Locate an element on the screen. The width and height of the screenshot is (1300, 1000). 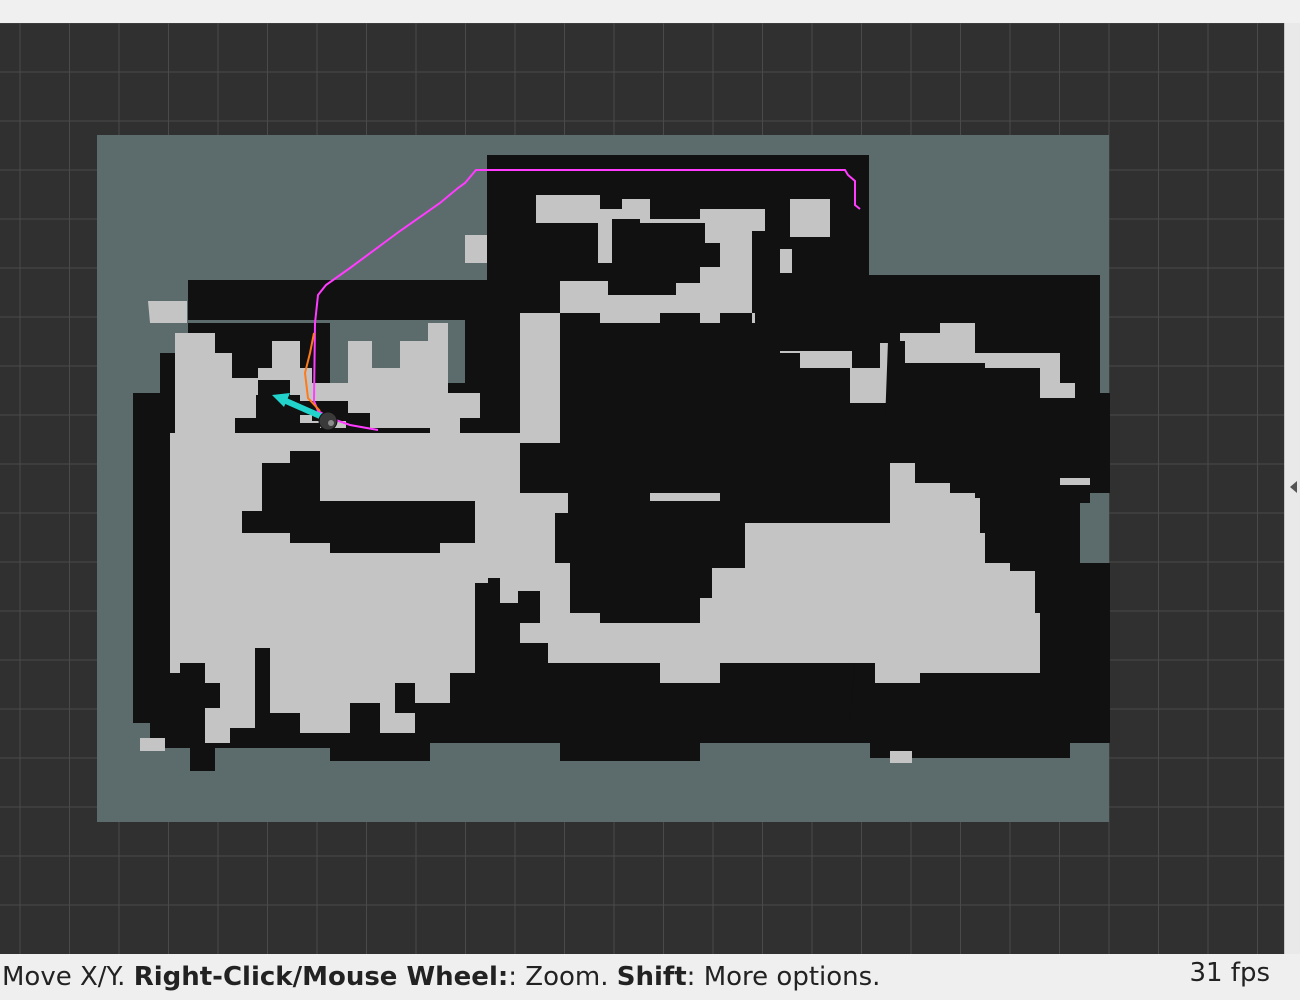
top-toolbar-strip is located at coordinates (650, 12).